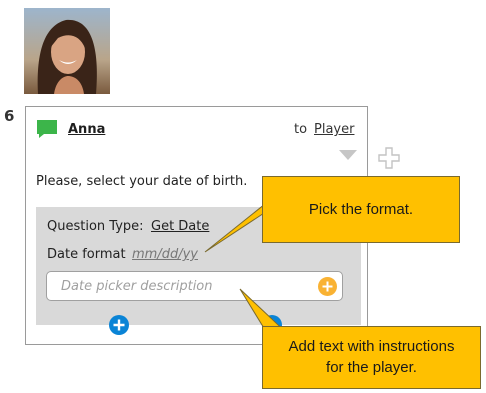 The height and width of the screenshot is (393, 486). What do you see at coordinates (165, 254) in the screenshot?
I see `date-format-value: mm/dd/yy` at bounding box center [165, 254].